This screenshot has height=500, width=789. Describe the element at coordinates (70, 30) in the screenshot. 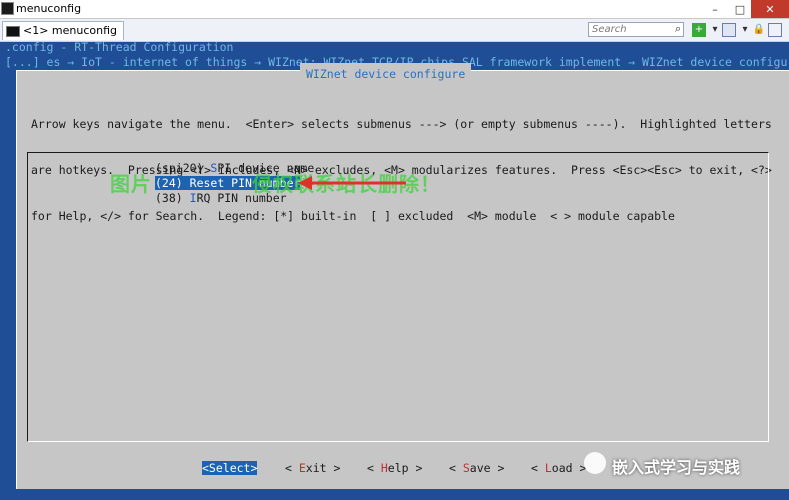

I see `tab-label: <1> menuconfig` at that location.